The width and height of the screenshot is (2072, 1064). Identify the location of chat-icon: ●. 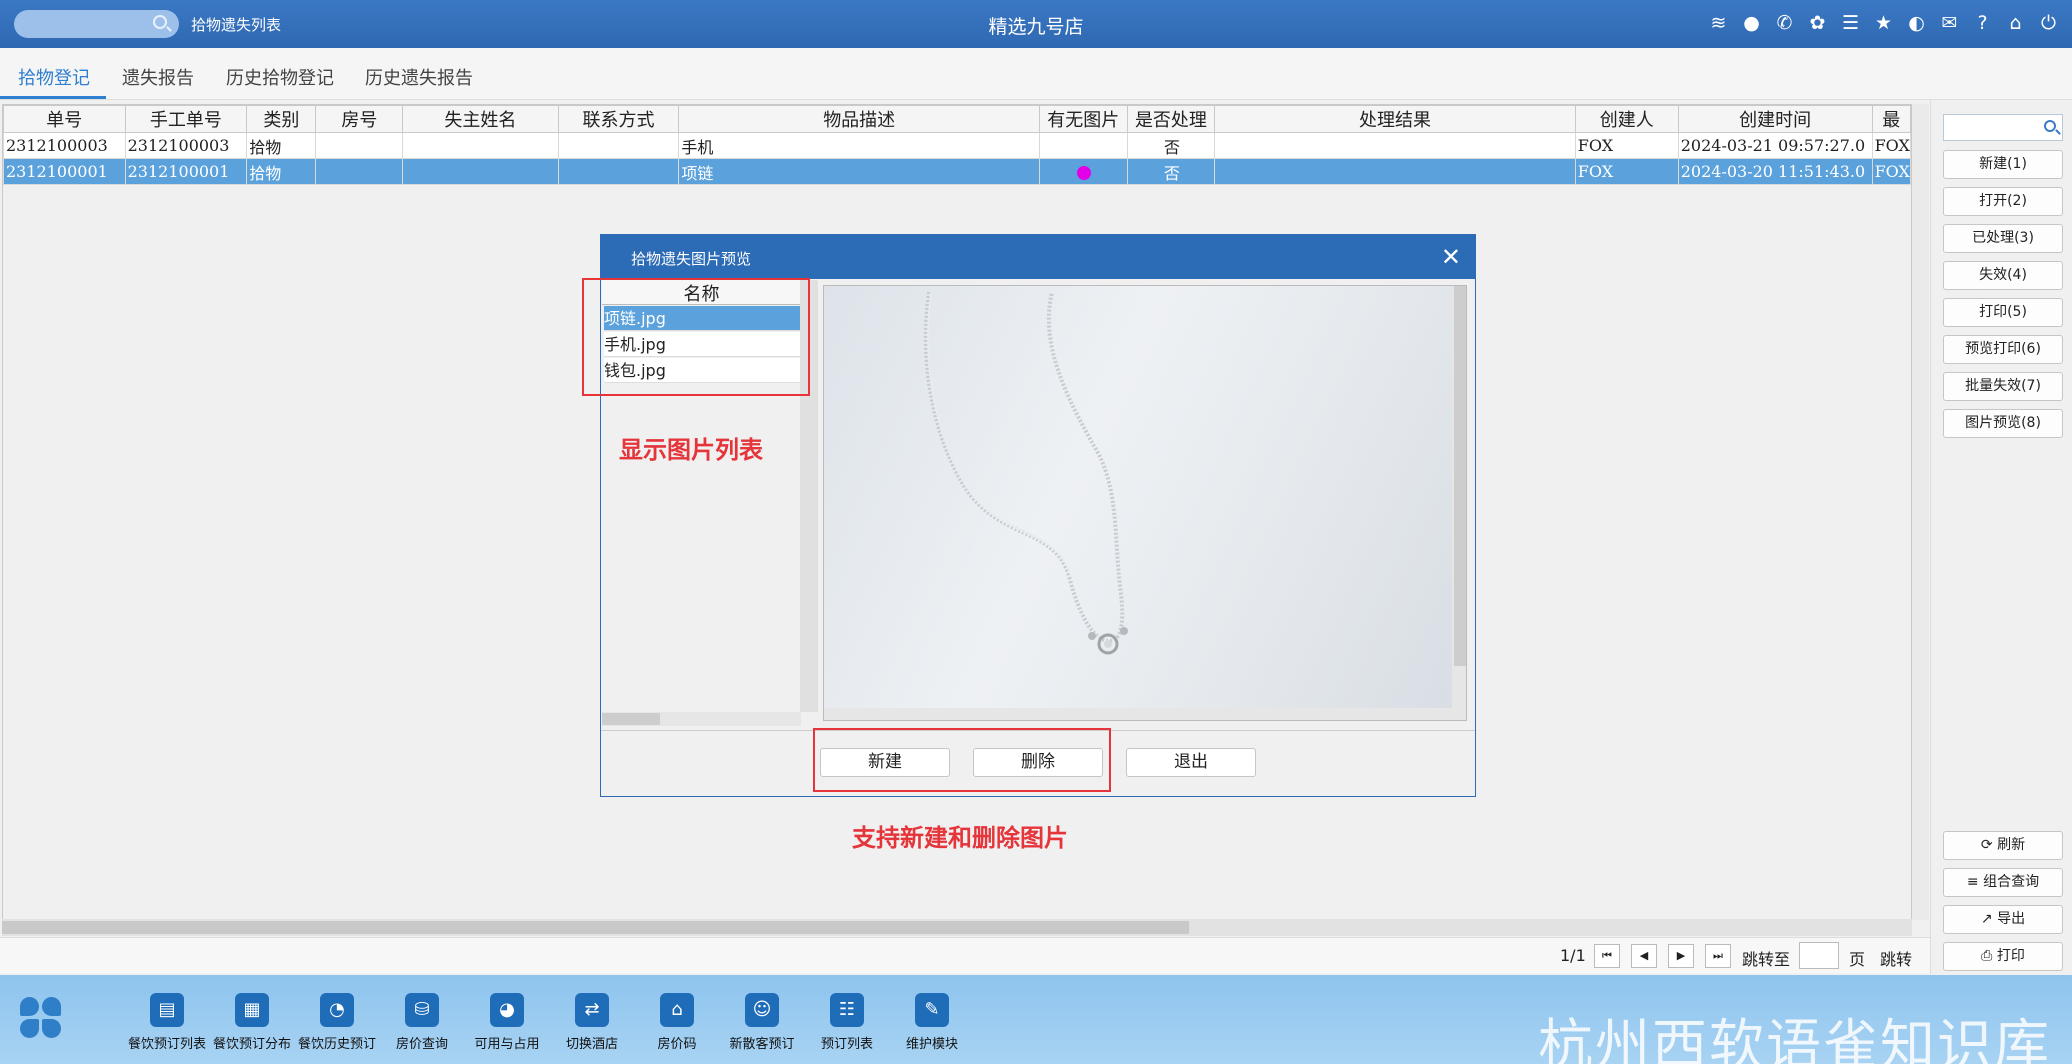
(1751, 23).